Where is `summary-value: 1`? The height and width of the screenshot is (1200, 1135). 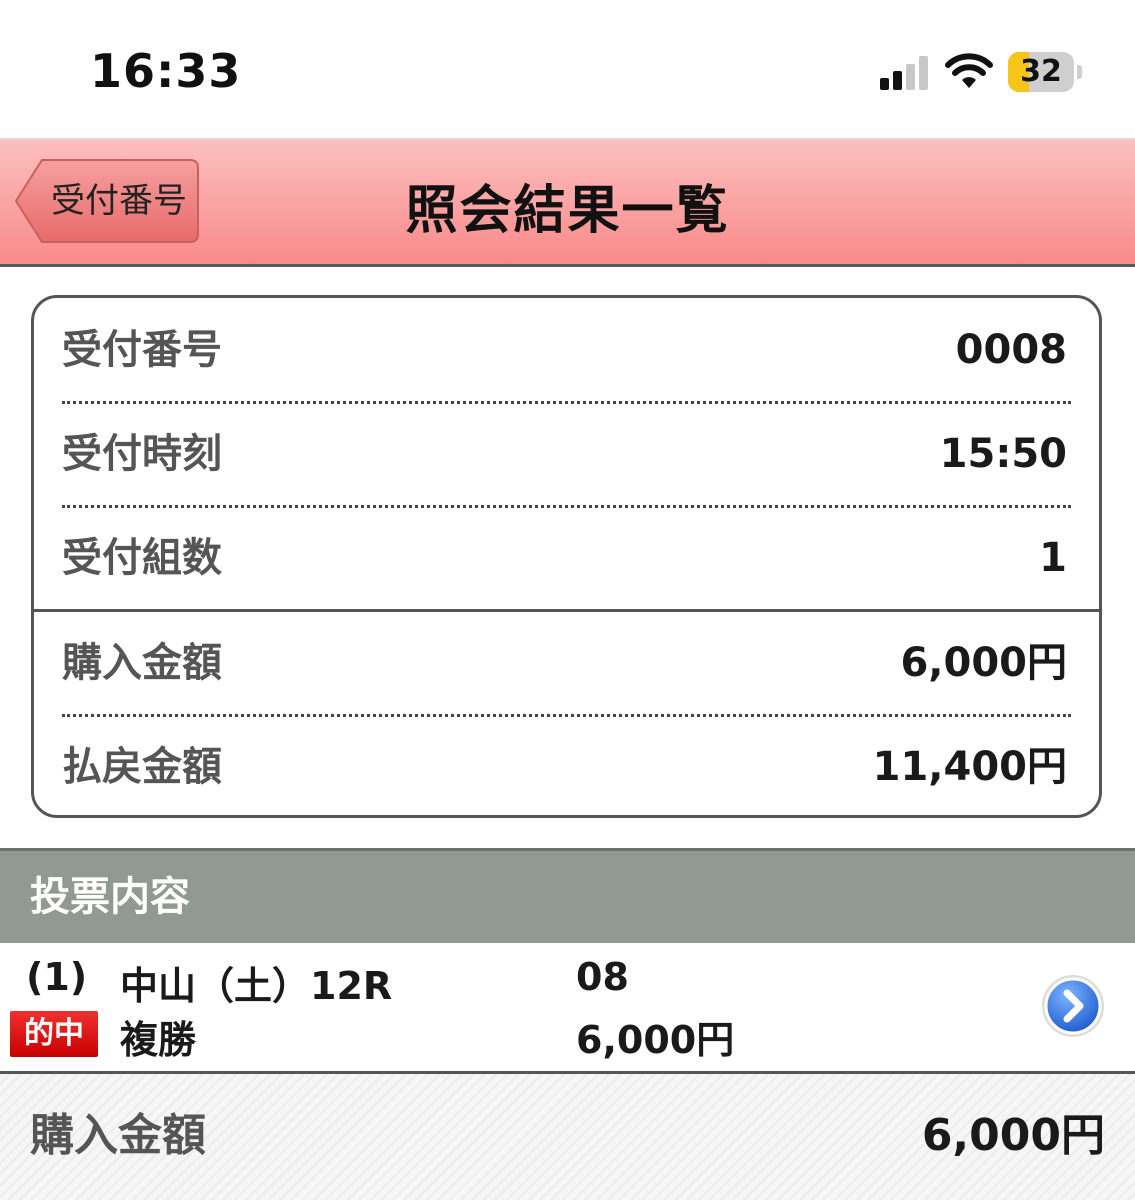
summary-value: 1 is located at coordinates (1053, 558).